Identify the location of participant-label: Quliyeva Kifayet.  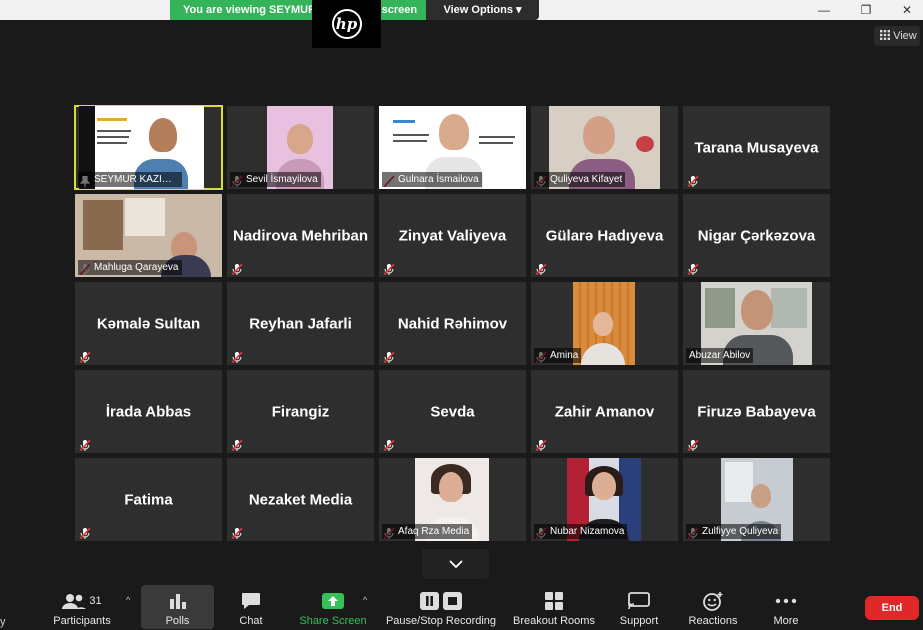
(580, 179).